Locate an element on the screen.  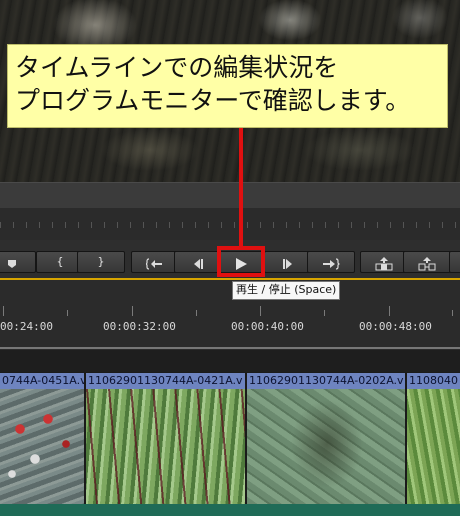
lift-button is located at coordinates (384, 262).